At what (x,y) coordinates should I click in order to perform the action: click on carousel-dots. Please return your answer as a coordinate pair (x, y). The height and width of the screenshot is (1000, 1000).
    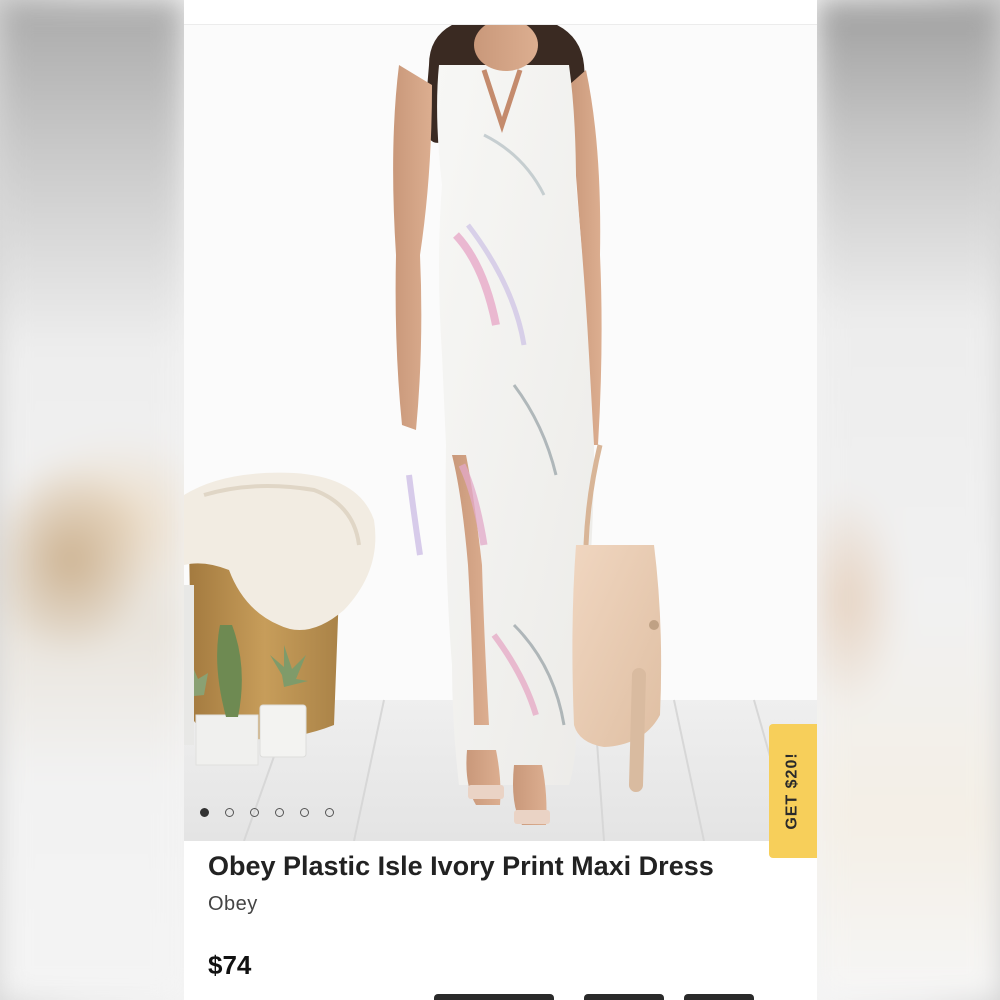
    Looking at the image, I should click on (267, 812).